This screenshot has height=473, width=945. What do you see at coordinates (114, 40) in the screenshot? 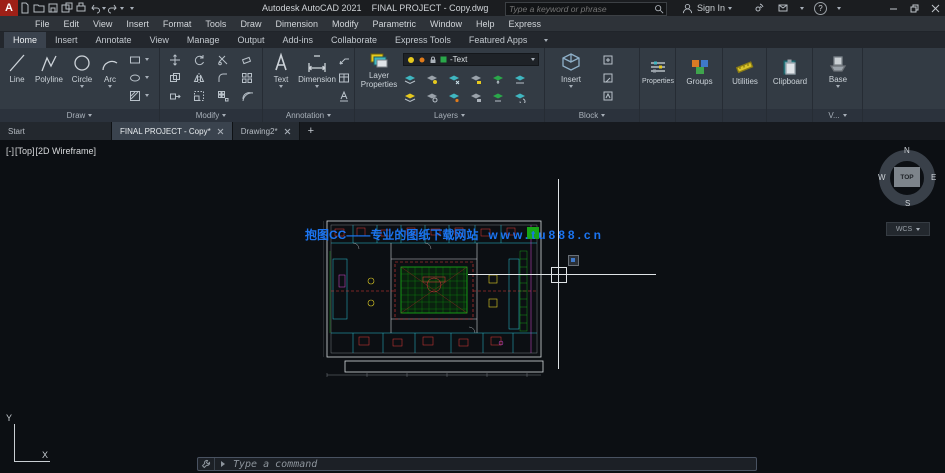
I see `ribbon-tab-annotate: Annotate` at bounding box center [114, 40].